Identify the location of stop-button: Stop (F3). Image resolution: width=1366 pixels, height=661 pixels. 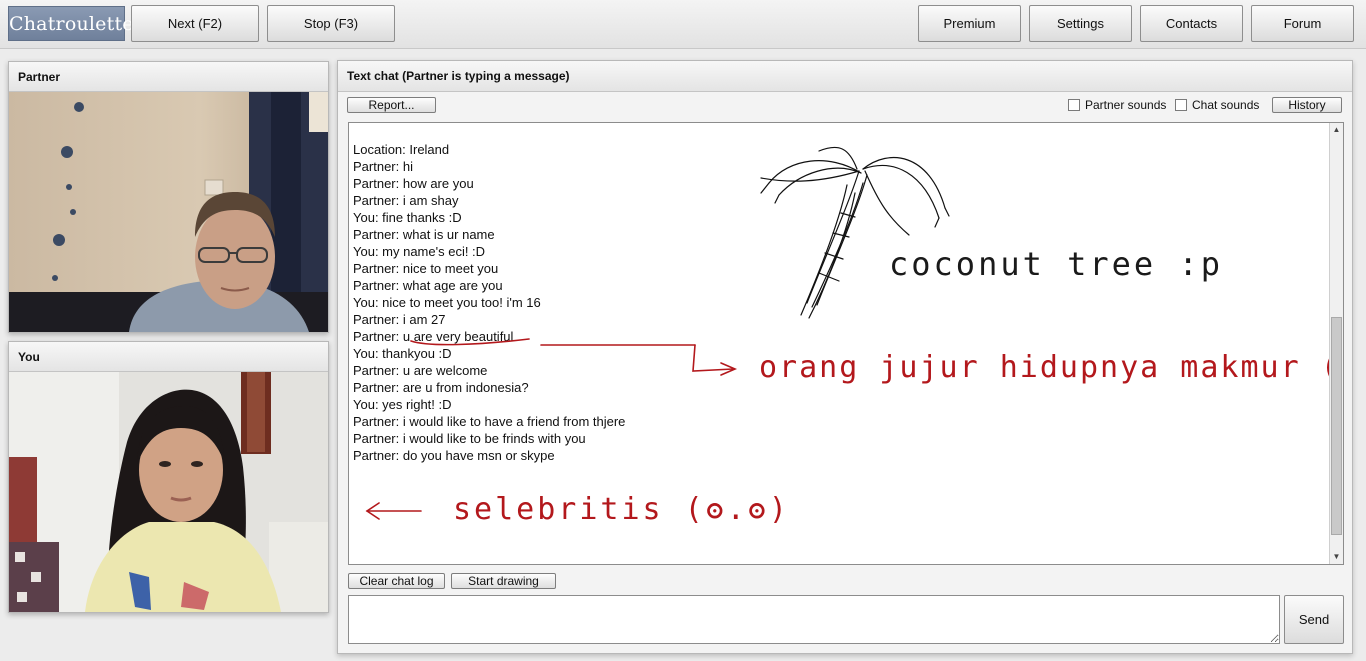
(331, 23).